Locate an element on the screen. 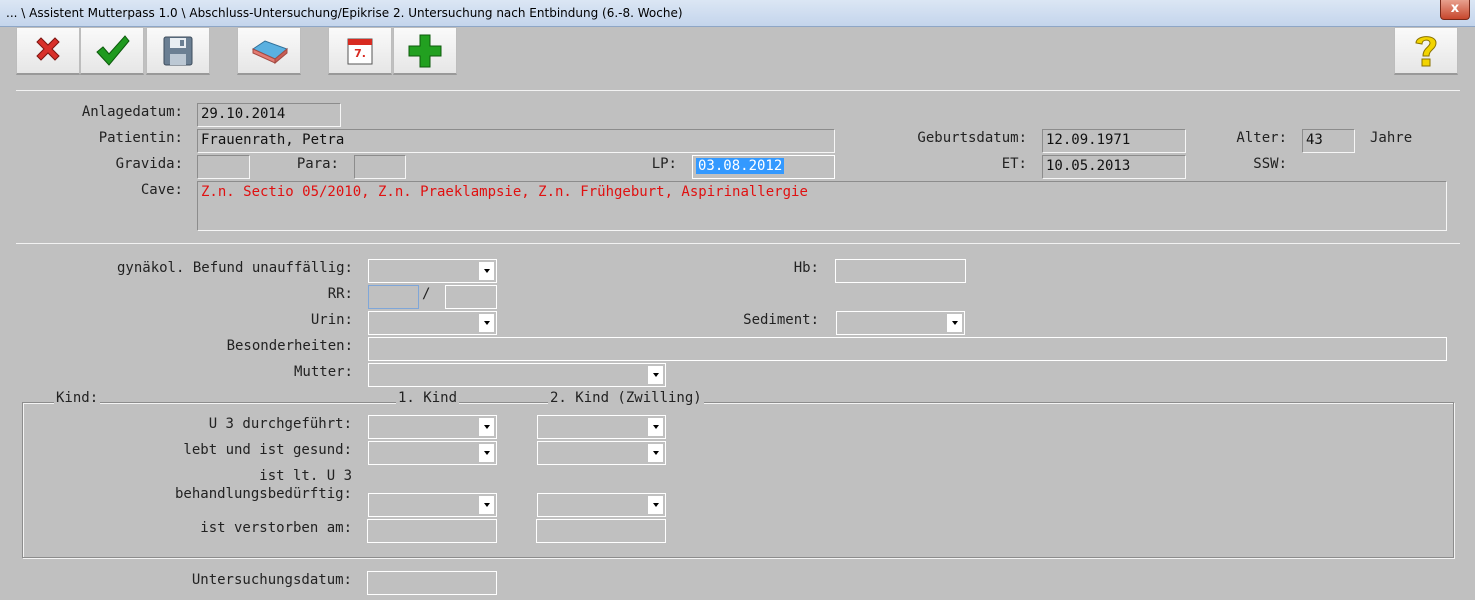  u3-kind1-select is located at coordinates (432, 427).